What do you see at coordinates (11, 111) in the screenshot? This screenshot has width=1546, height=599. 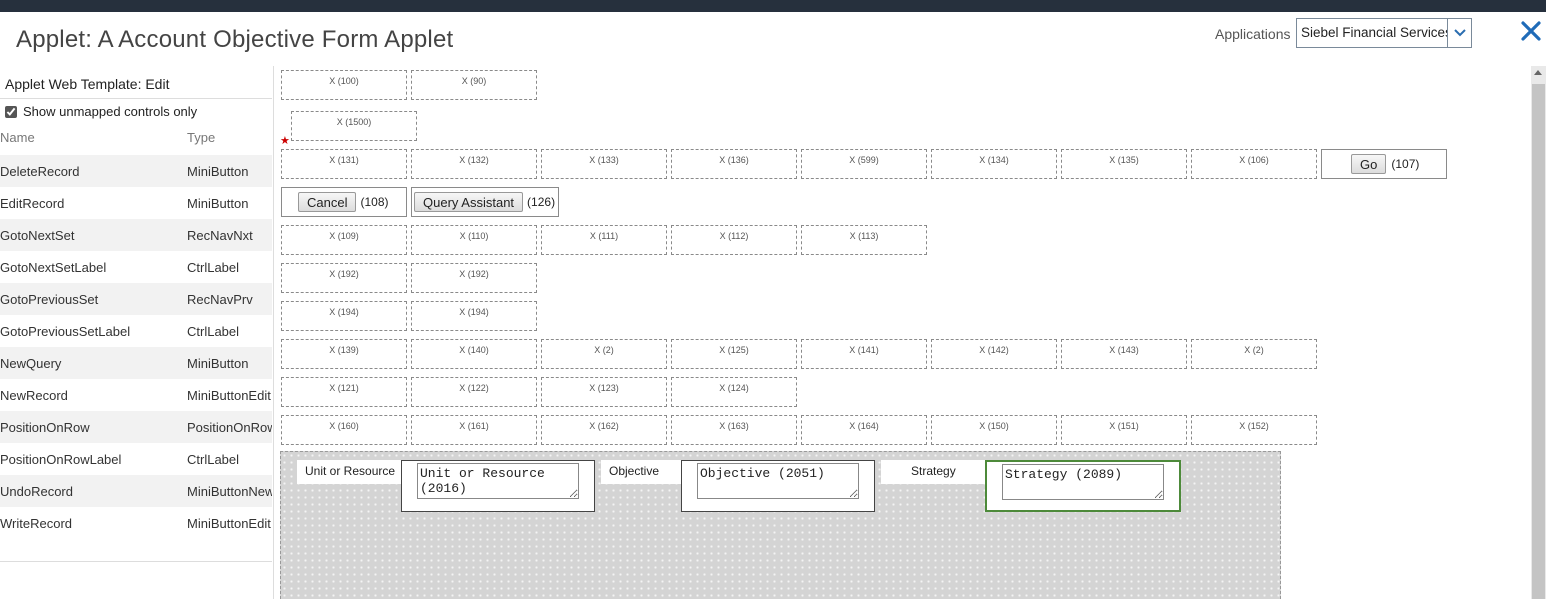 I see `unmapped-controls-checkbox` at bounding box center [11, 111].